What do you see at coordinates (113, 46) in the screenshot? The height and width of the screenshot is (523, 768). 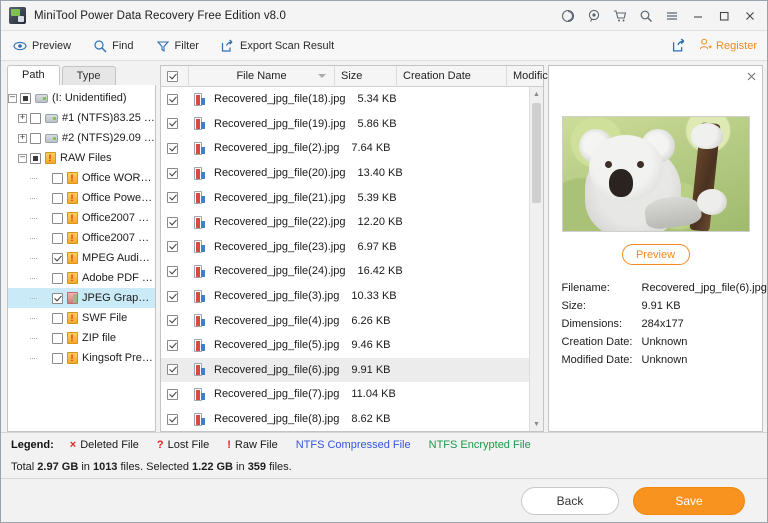 I see `find-button: Find` at bounding box center [113, 46].